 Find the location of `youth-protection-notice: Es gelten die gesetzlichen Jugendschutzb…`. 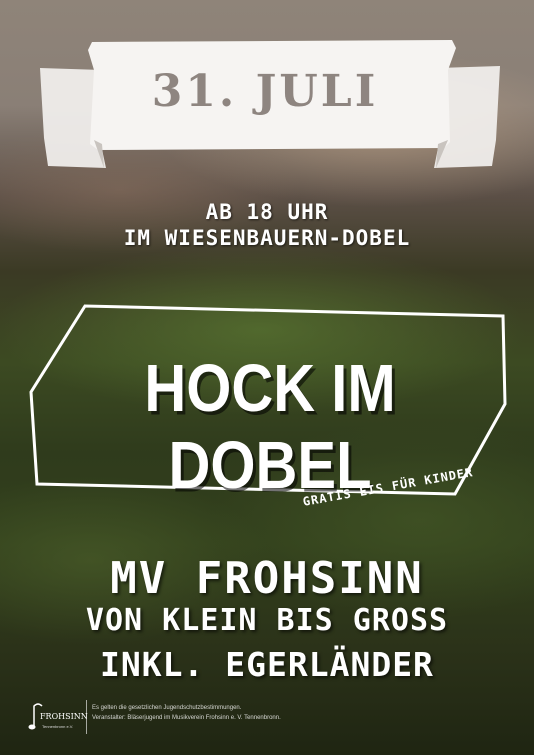

youth-protection-notice: Es gelten die gesetzlichen Jugendschutzb… is located at coordinates (167, 708).